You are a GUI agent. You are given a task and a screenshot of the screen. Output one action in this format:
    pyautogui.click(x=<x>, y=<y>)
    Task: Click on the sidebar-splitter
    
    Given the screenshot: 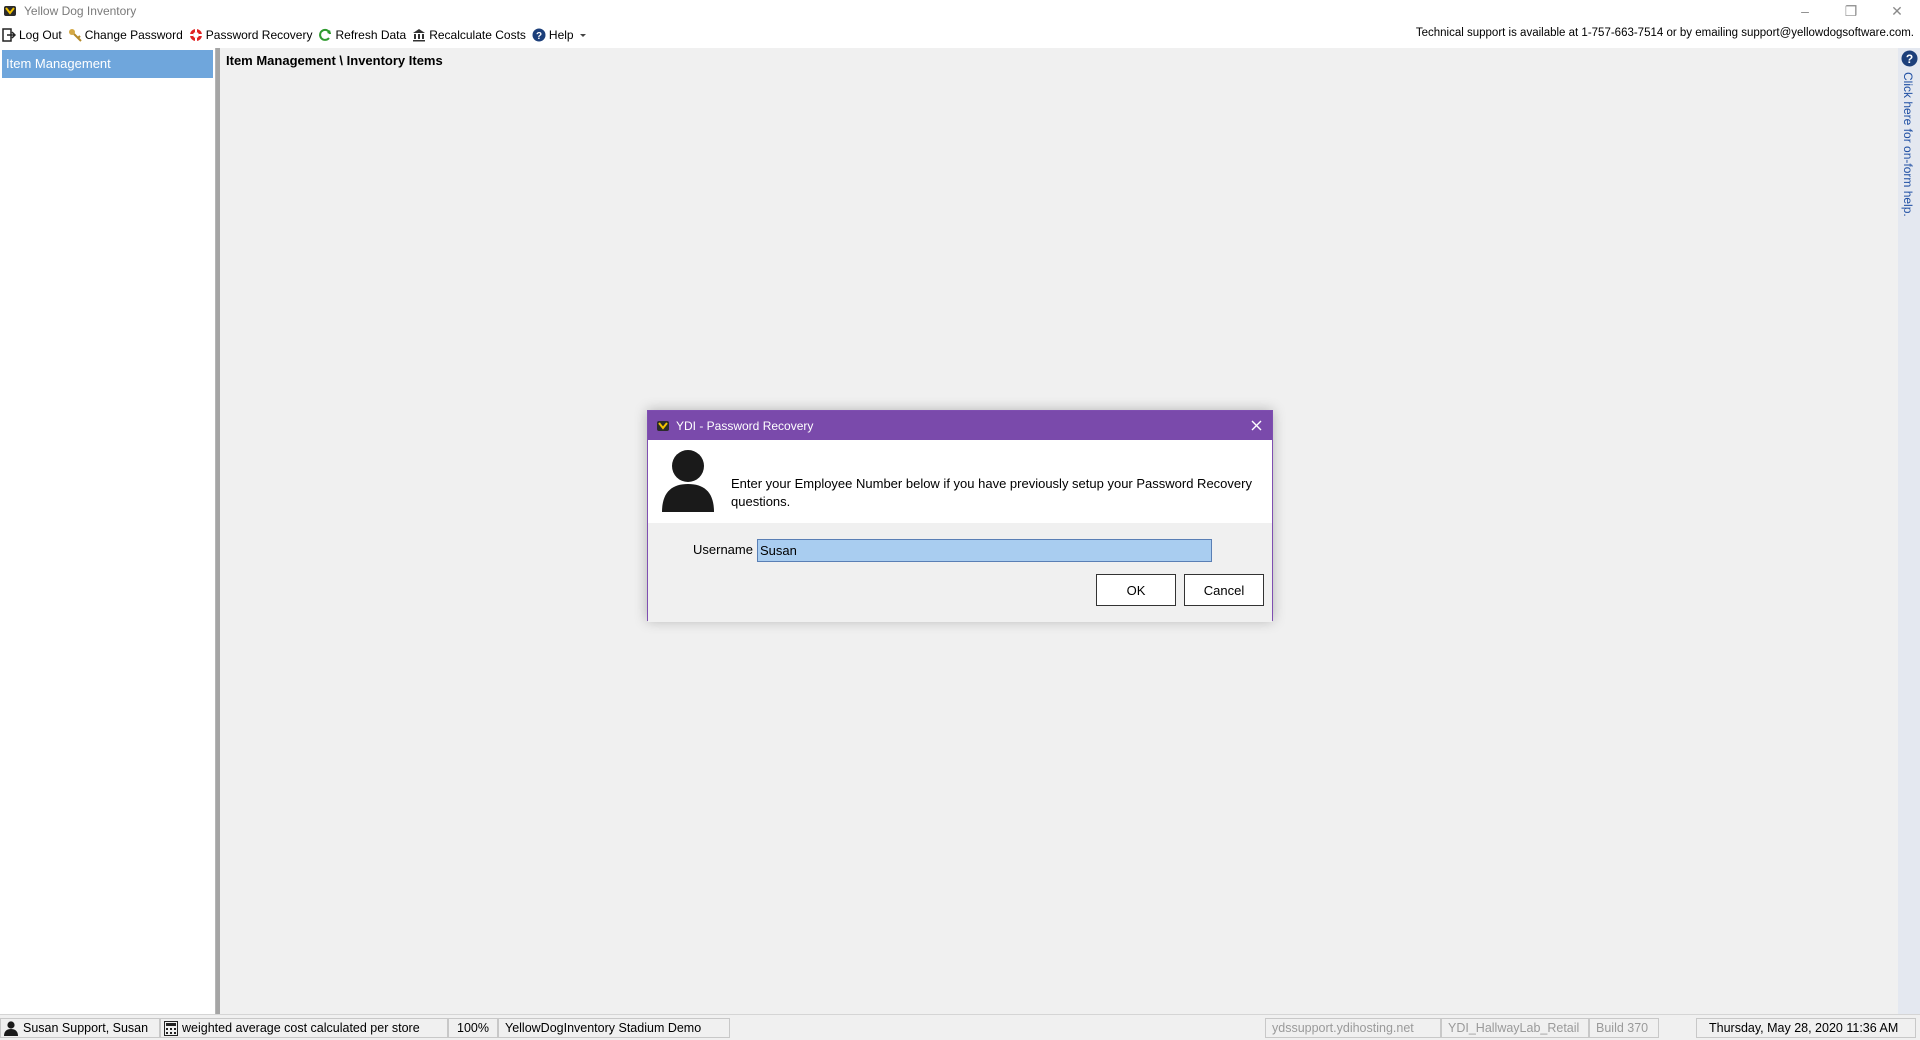 What is the action you would take?
    pyautogui.click(x=218, y=531)
    